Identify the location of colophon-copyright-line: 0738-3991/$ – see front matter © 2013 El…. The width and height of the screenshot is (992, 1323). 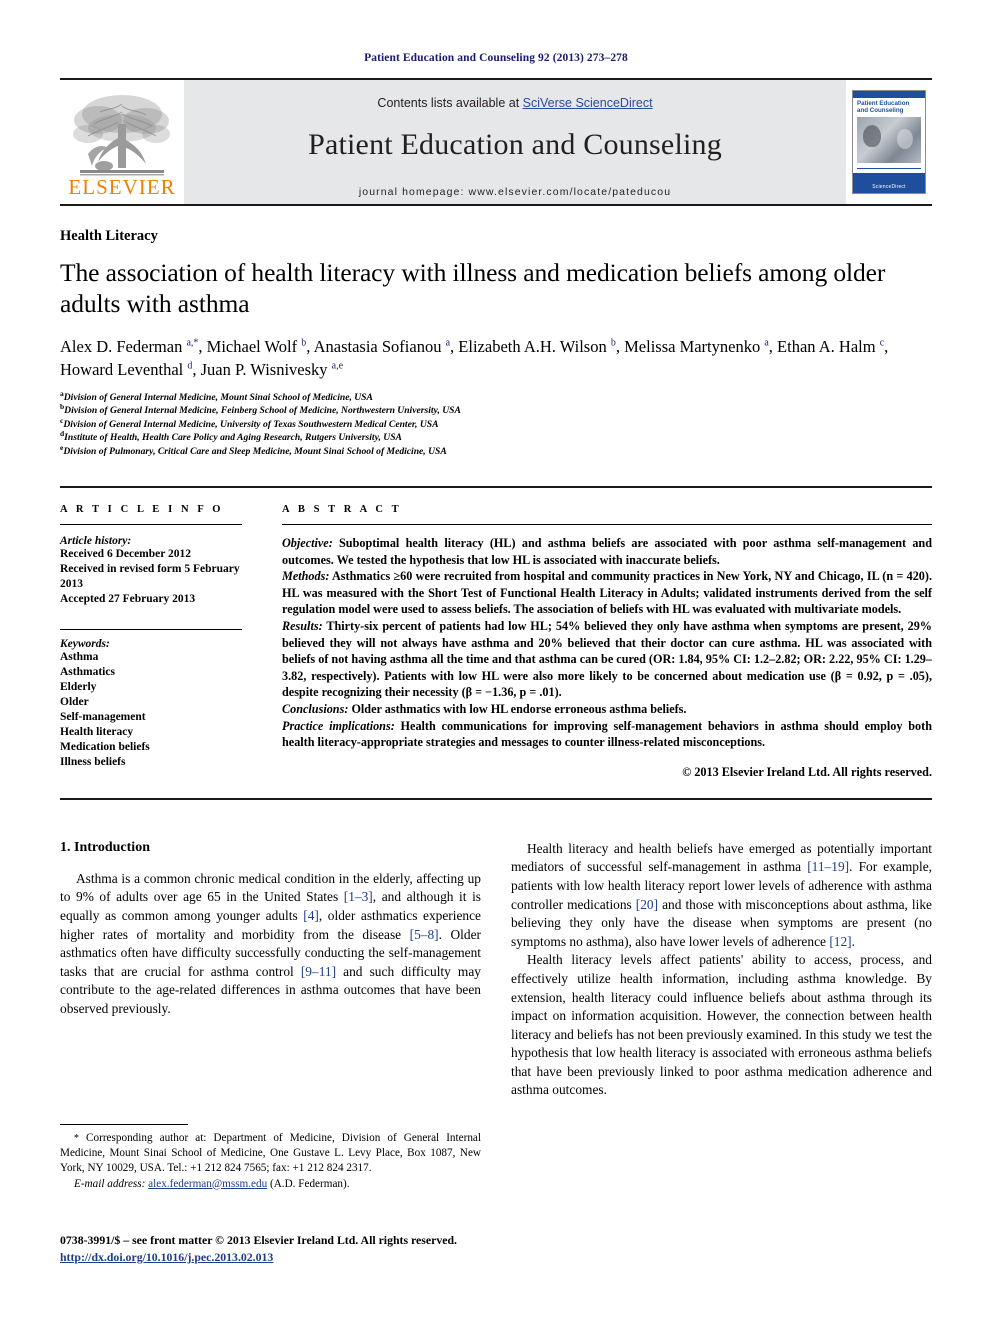
(258, 1240).